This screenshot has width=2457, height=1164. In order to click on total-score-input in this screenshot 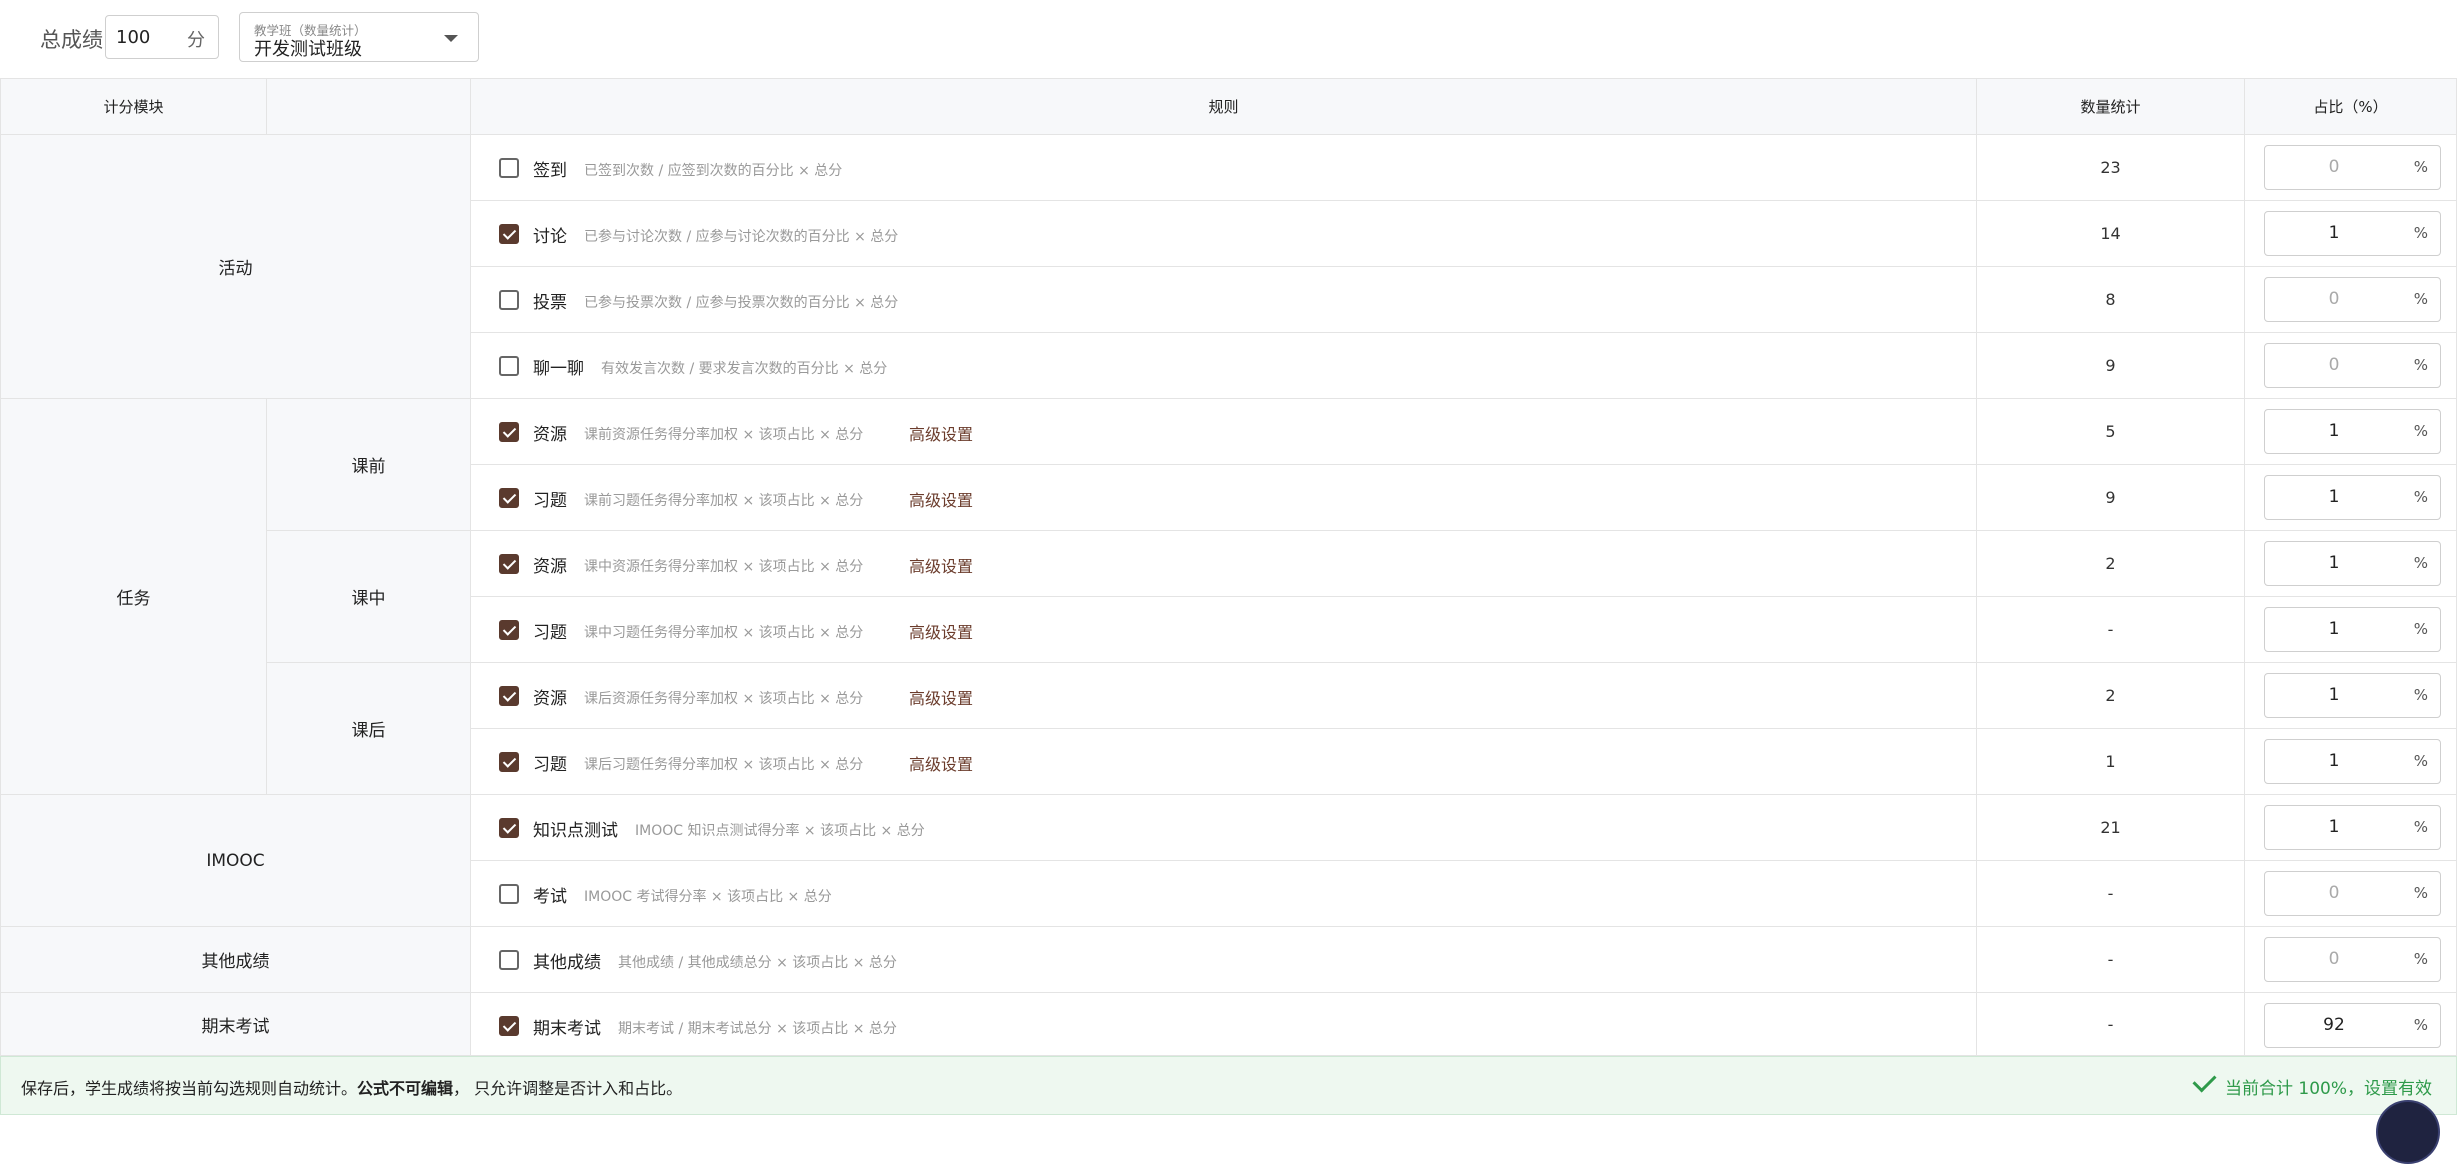, I will do `click(146, 37)`.